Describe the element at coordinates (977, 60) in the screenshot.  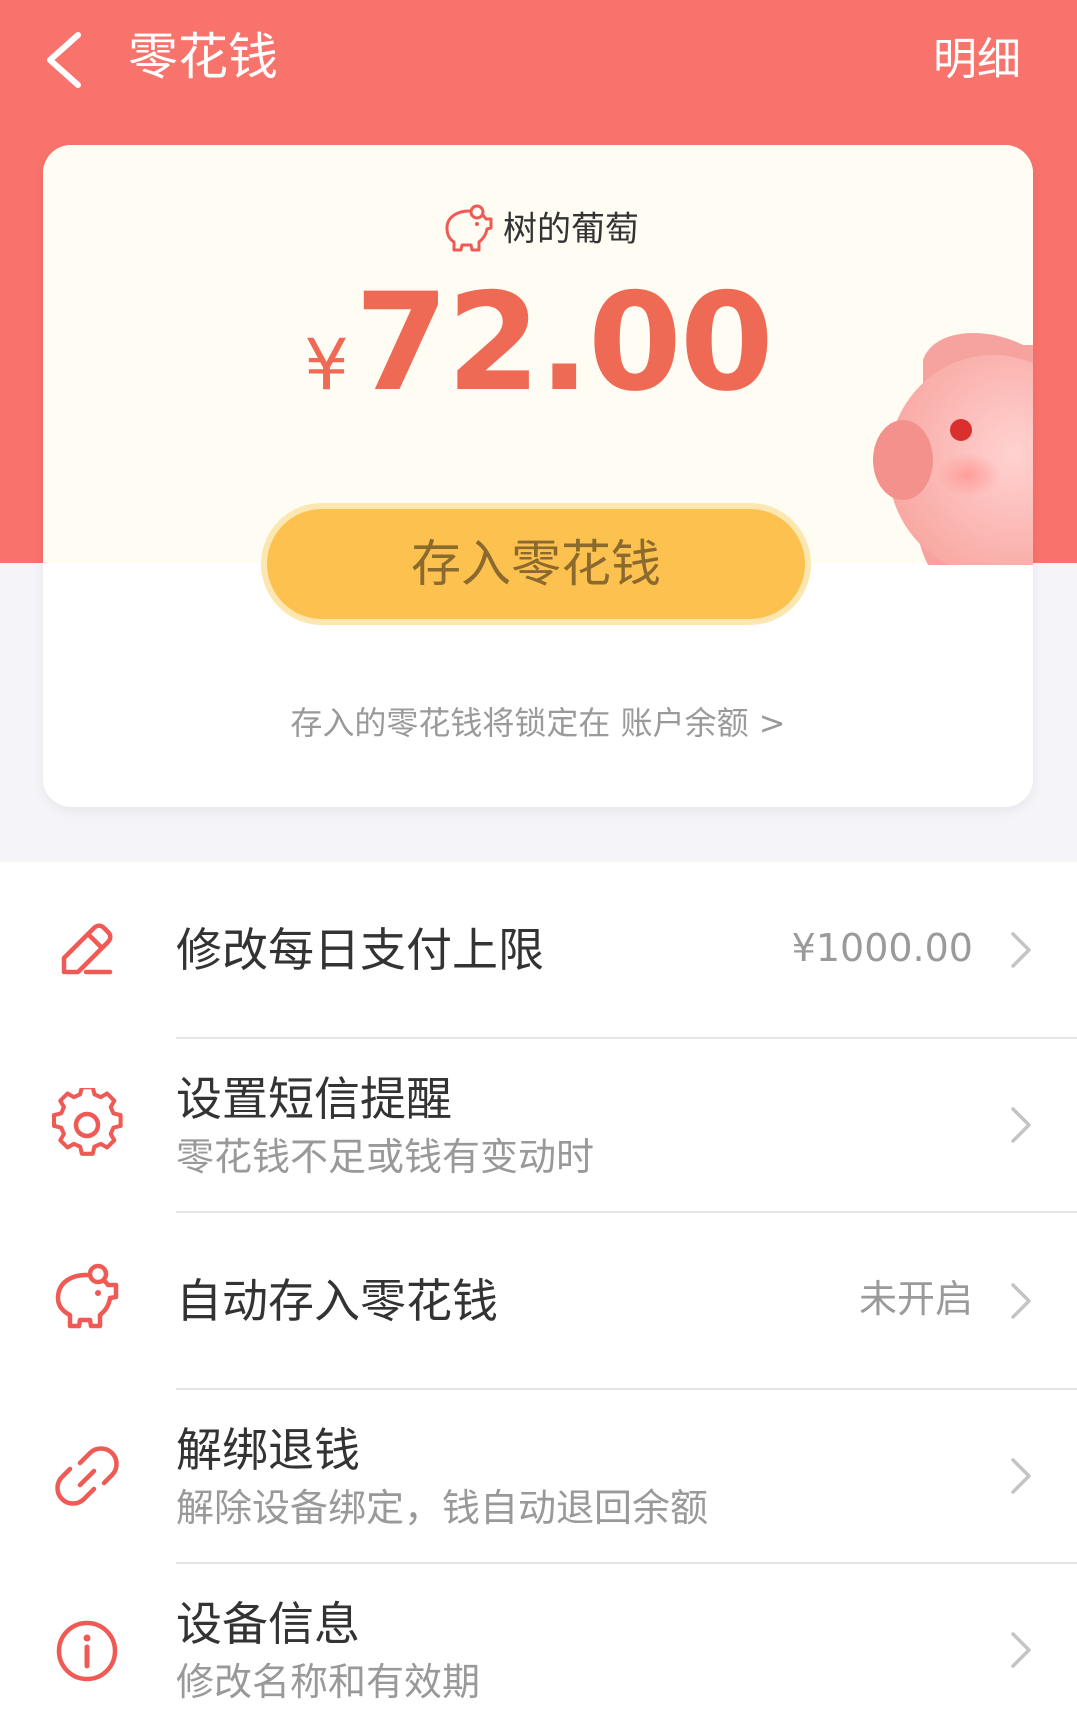
I see `detail-link: 明细` at that location.